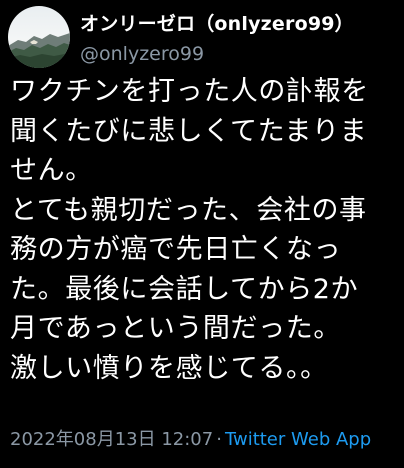 This screenshot has width=404, height=468. What do you see at coordinates (142, 54) in the screenshot?
I see `user-handle: @onlyzero99` at bounding box center [142, 54].